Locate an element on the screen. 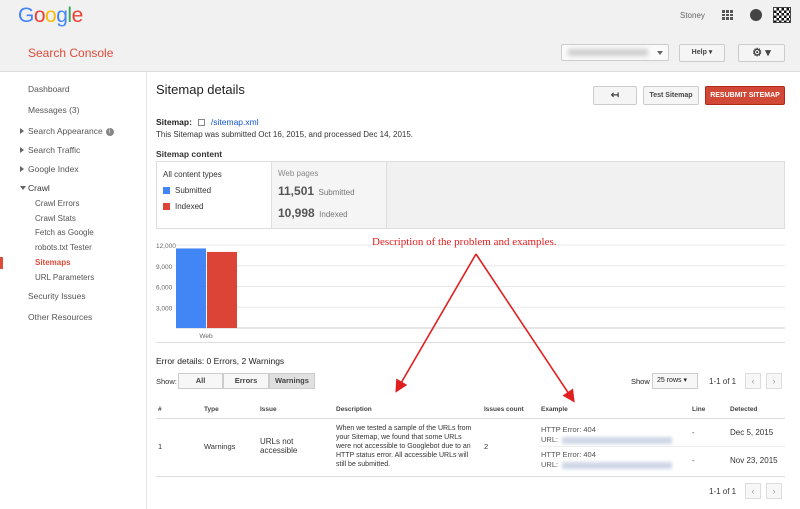 Image resolution: width=800 pixels, height=509 pixels. y-tick-label: 3,000 is located at coordinates (164, 308).